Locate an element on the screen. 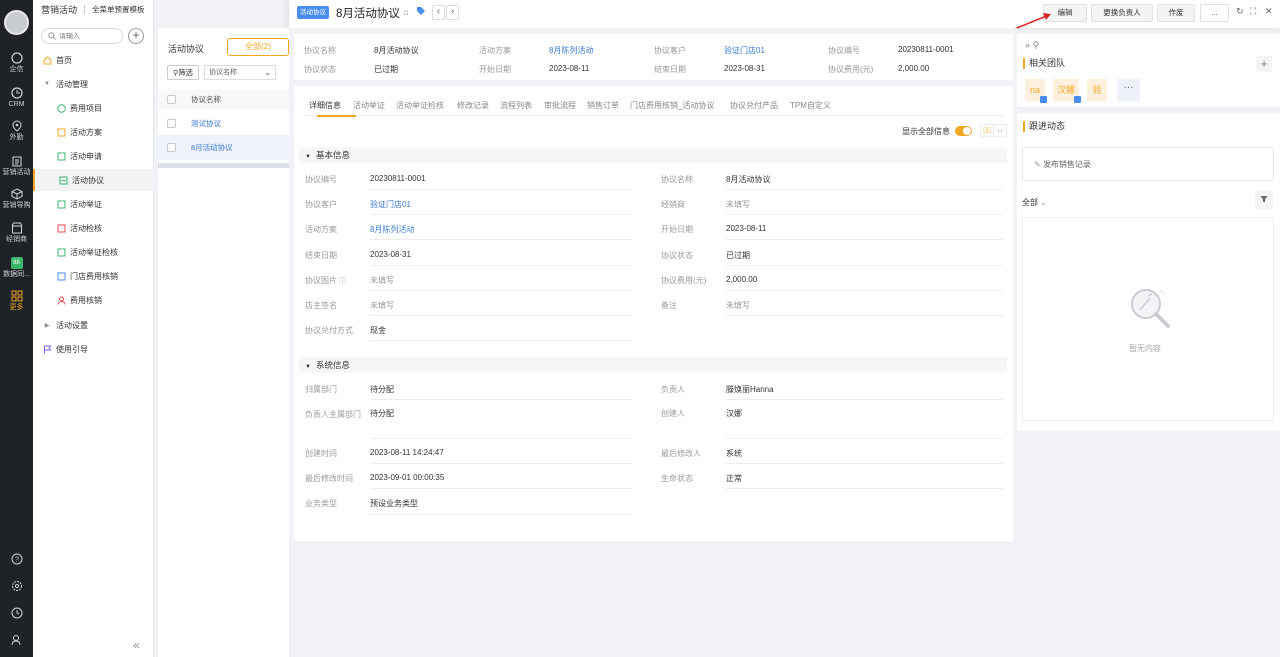 This screenshot has width=1280, height=657. tab-details: 详细信息 is located at coordinates (325, 105).